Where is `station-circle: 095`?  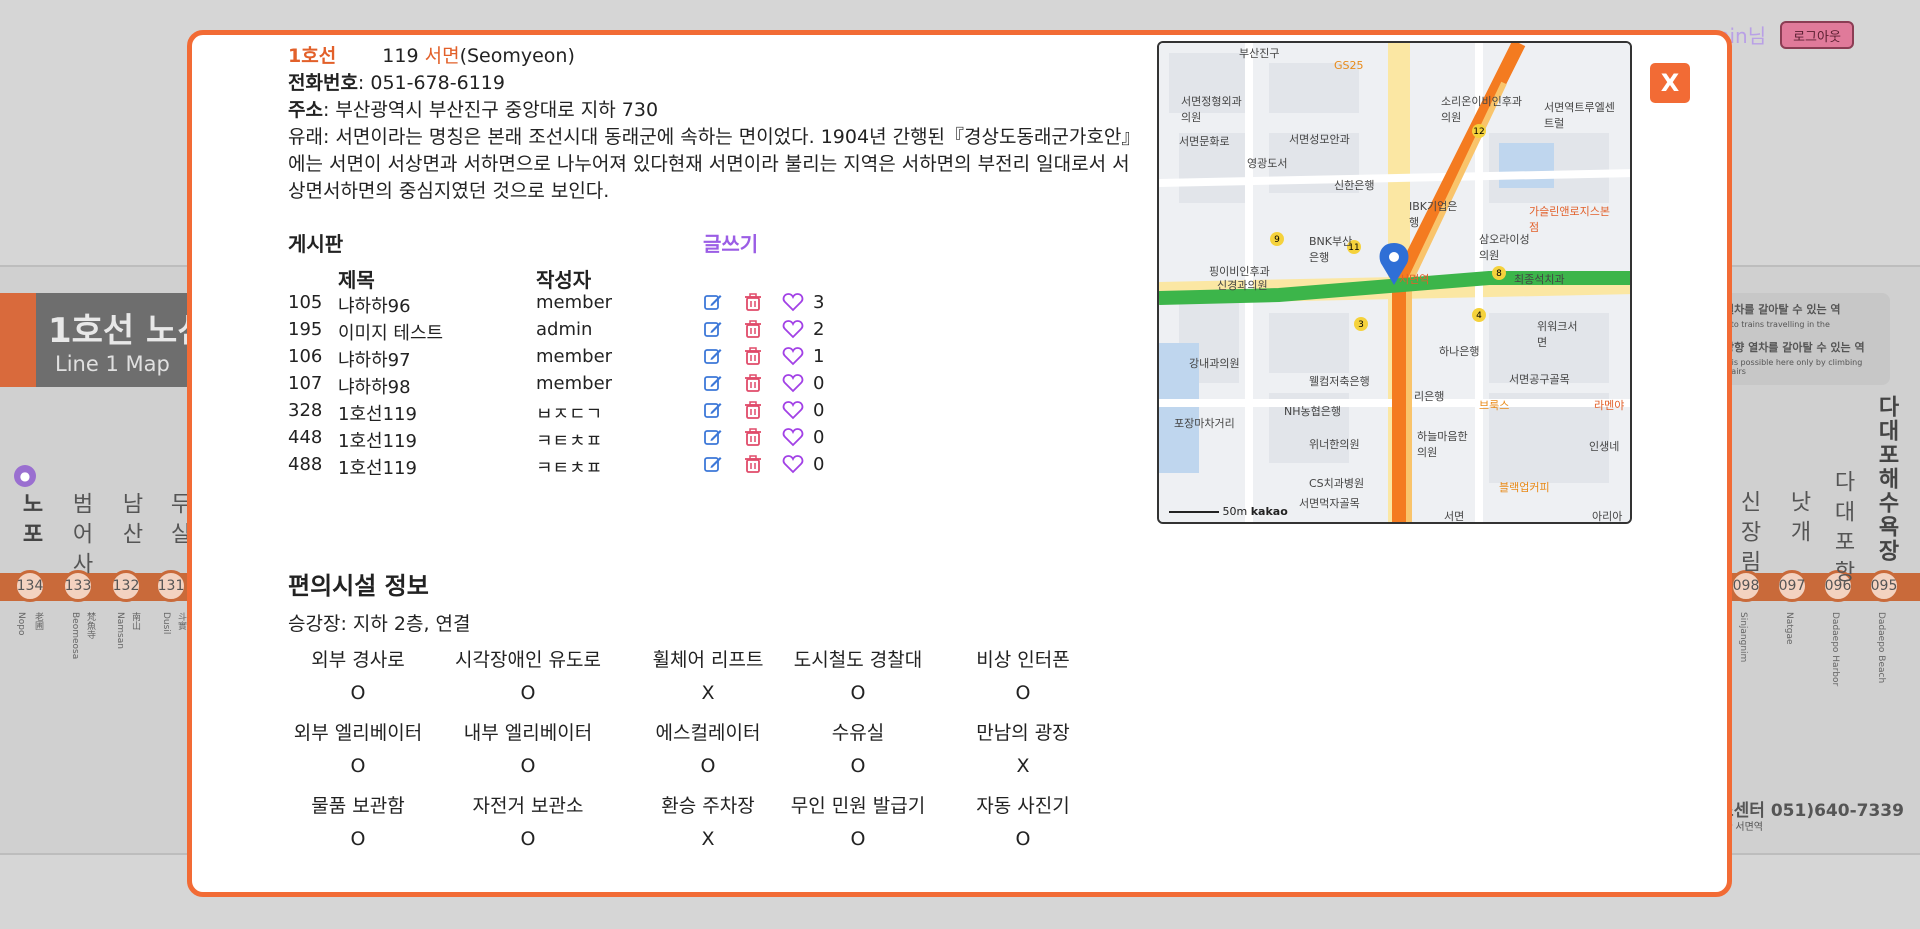
station-circle: 095 is located at coordinates (1884, 586).